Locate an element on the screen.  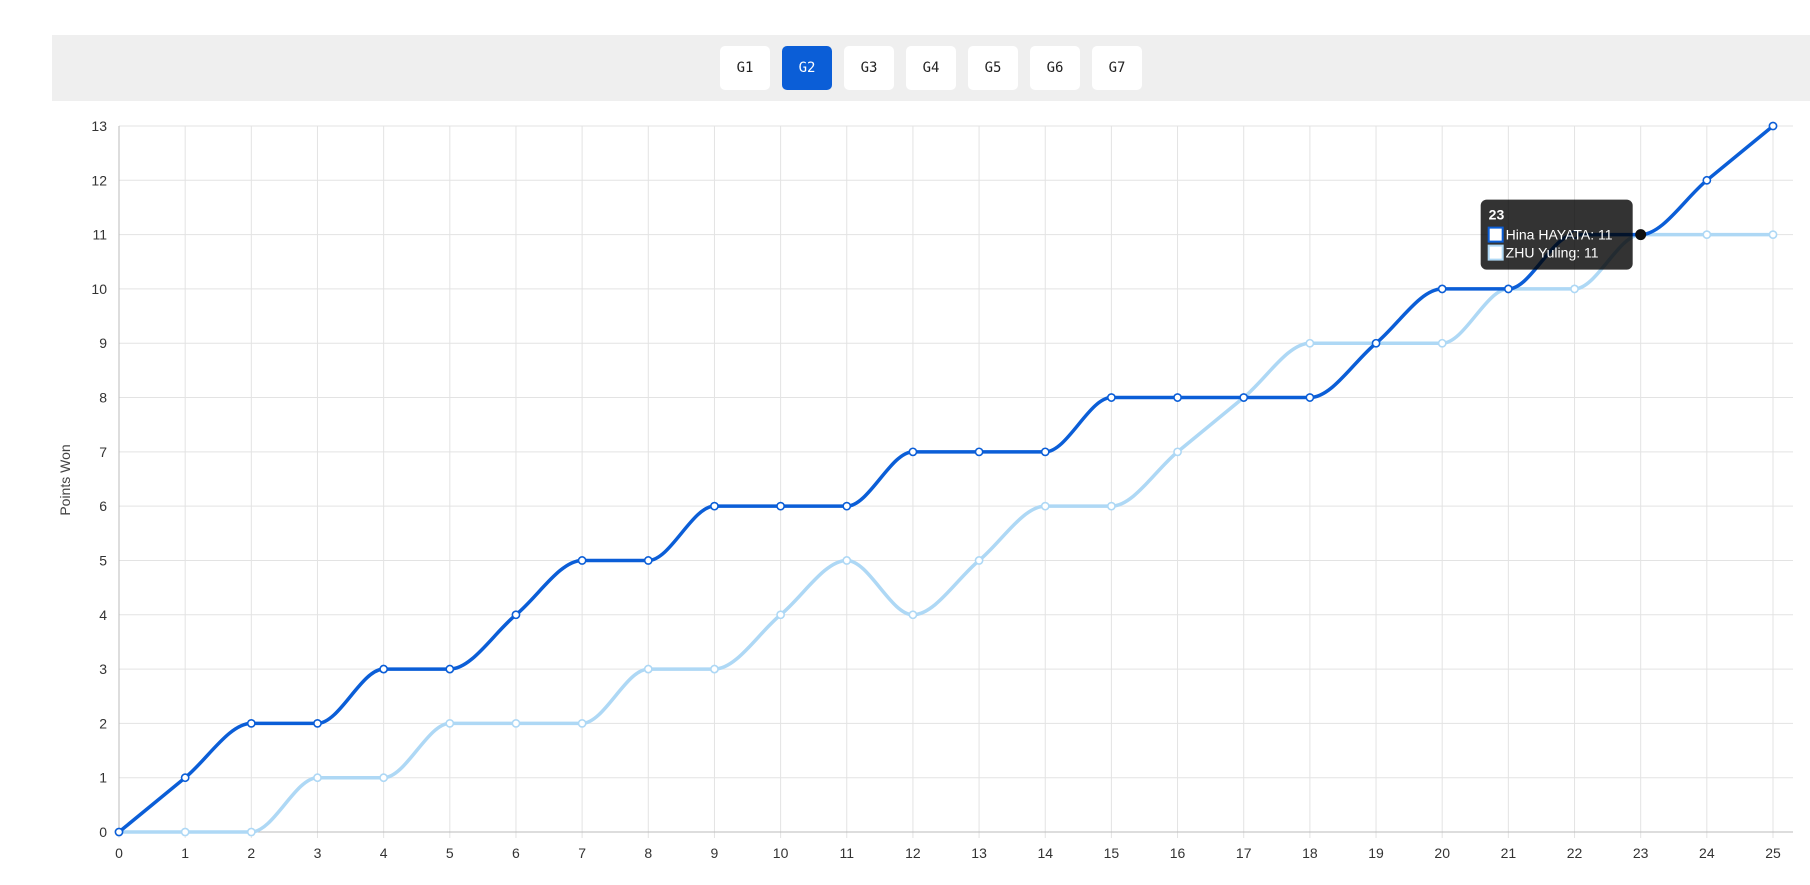
y-tick-label: 3 is located at coordinates (103, 669).